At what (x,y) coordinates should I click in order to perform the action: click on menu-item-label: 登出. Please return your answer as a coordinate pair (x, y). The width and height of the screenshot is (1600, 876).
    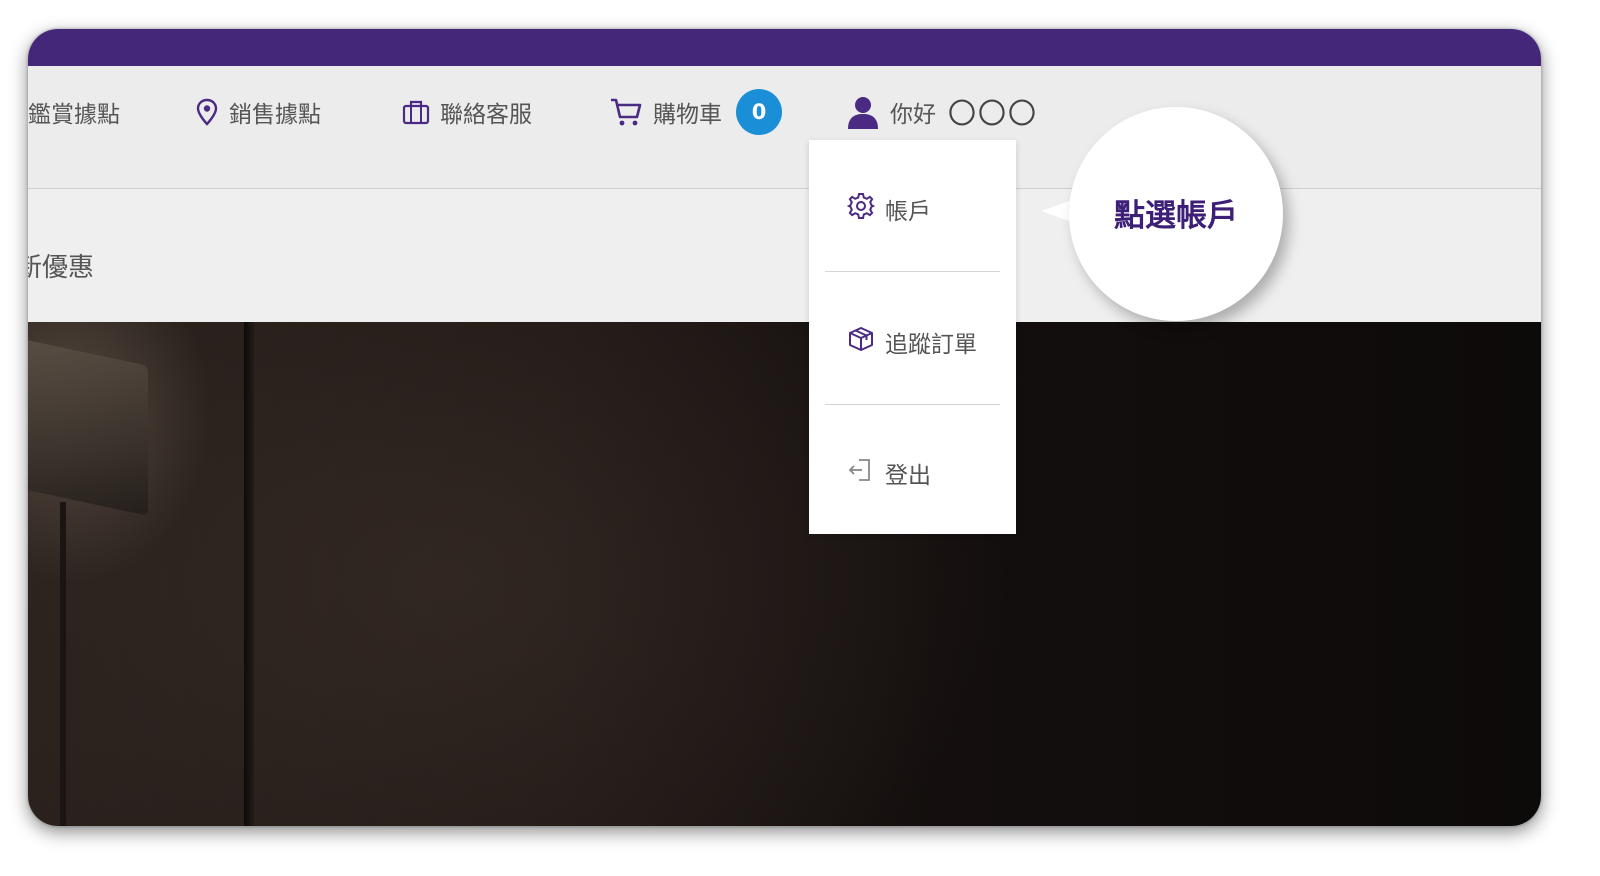
    Looking at the image, I should click on (908, 476).